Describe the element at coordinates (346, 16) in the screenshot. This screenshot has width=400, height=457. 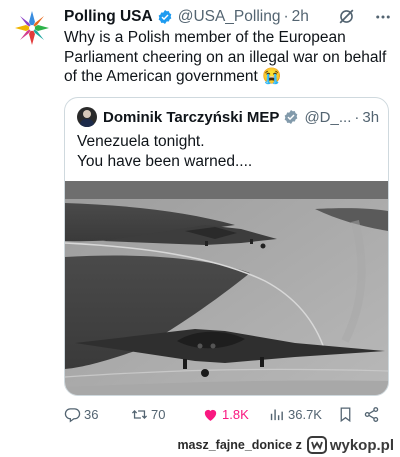
I see `grok-icon` at that location.